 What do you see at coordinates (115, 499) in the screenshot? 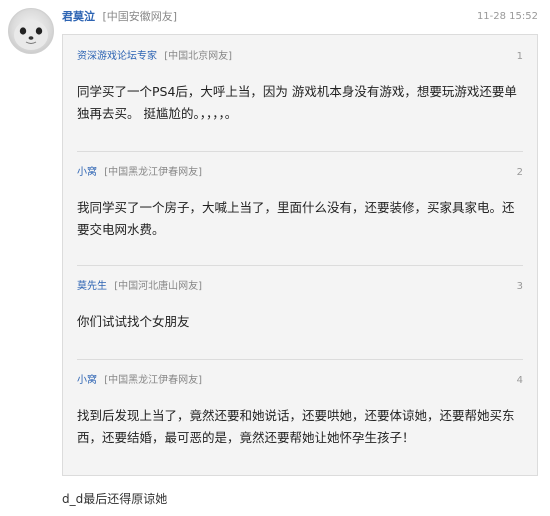
I see `post-body-text: d_d最后还得原谅她` at bounding box center [115, 499].